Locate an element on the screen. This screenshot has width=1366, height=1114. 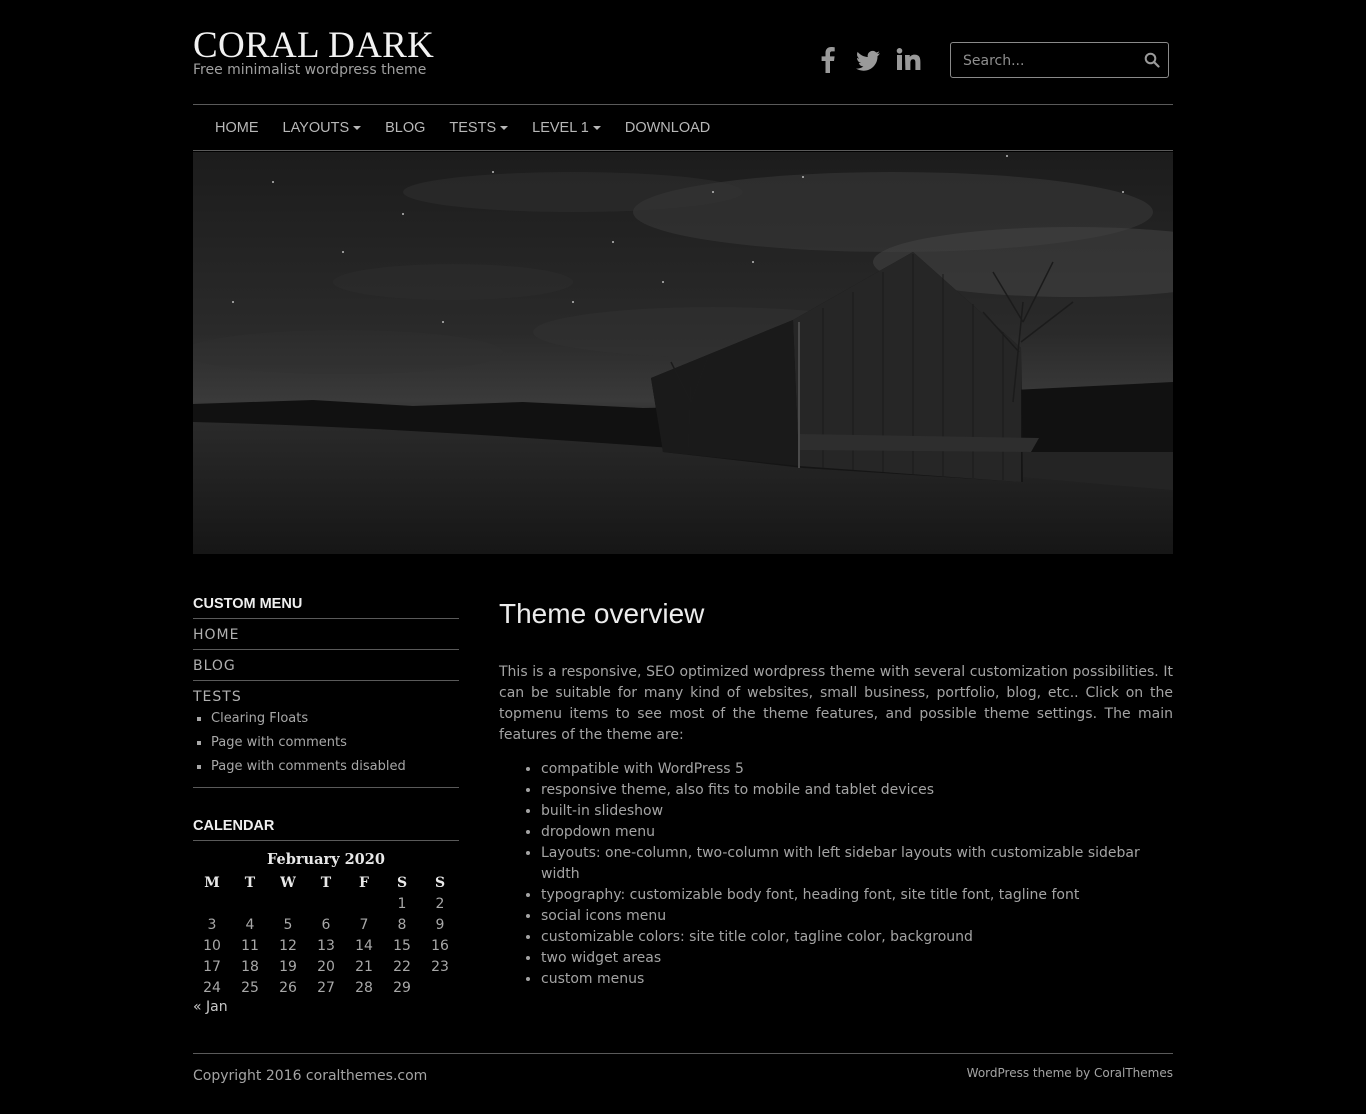
linkedin-icon is located at coordinates (908, 60).